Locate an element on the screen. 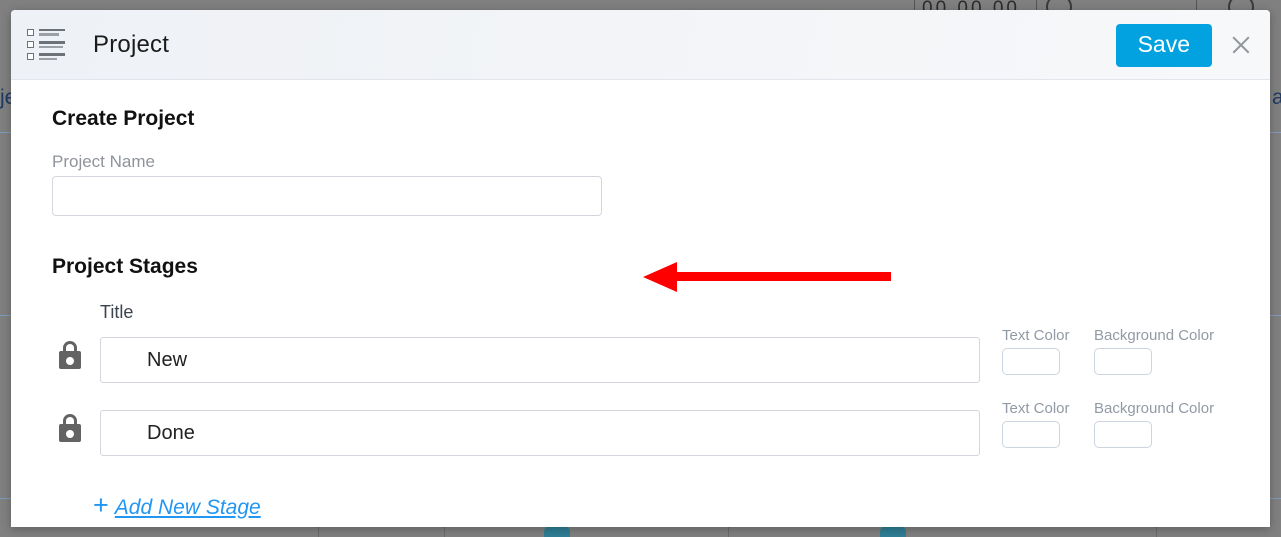 This screenshot has height=537, width=1281. list-icon is located at coordinates (47, 45).